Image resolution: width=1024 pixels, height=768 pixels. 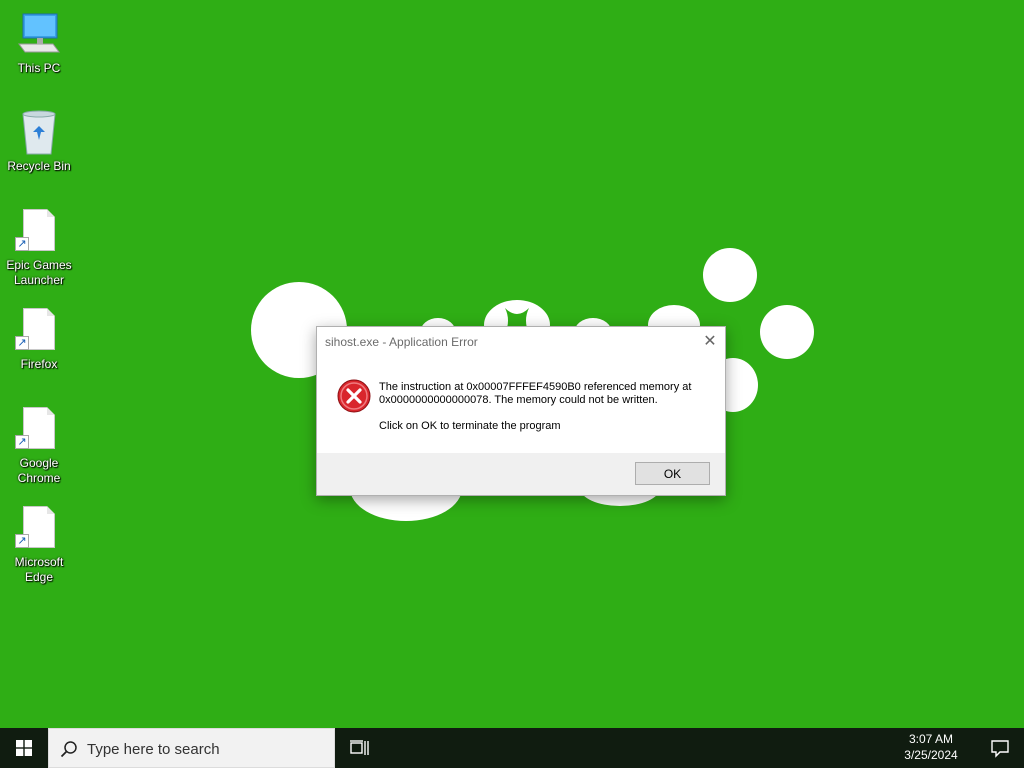 What do you see at coordinates (39, 166) in the screenshot?
I see `desktop-icon-label: Recycle Bin` at bounding box center [39, 166].